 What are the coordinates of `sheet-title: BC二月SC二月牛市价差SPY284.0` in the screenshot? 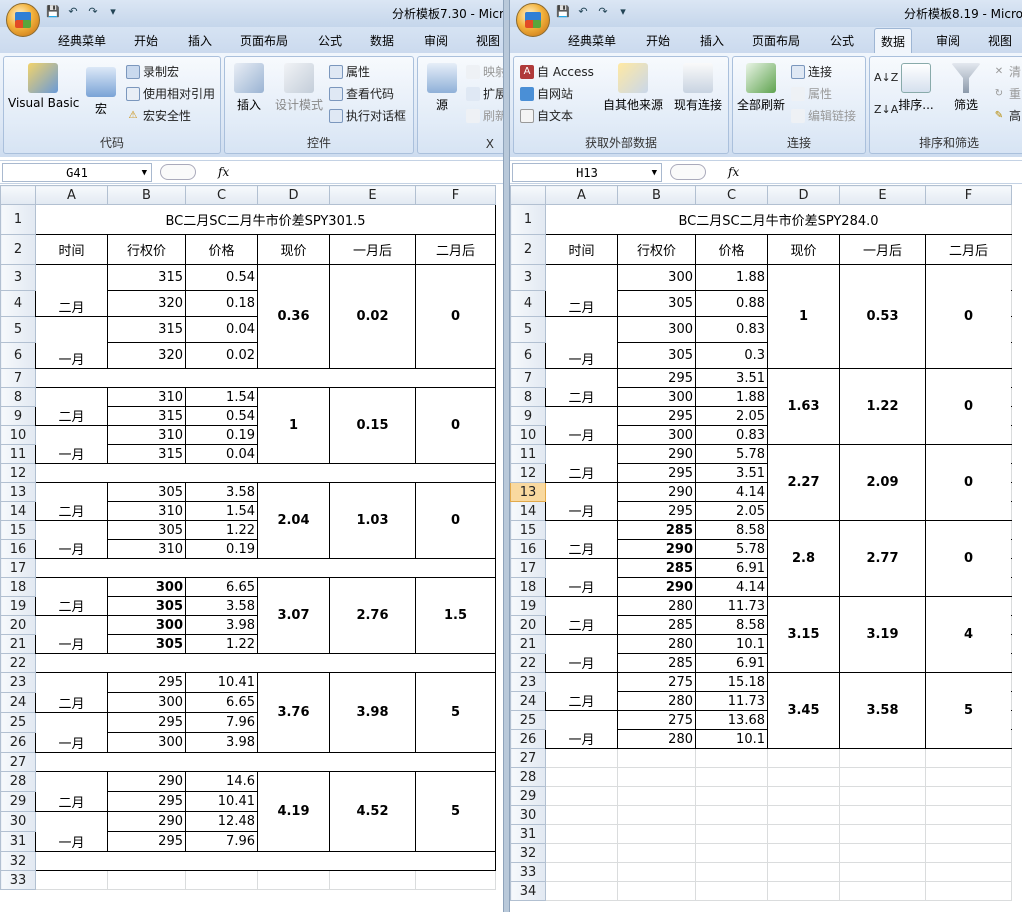 It's located at (778, 219).